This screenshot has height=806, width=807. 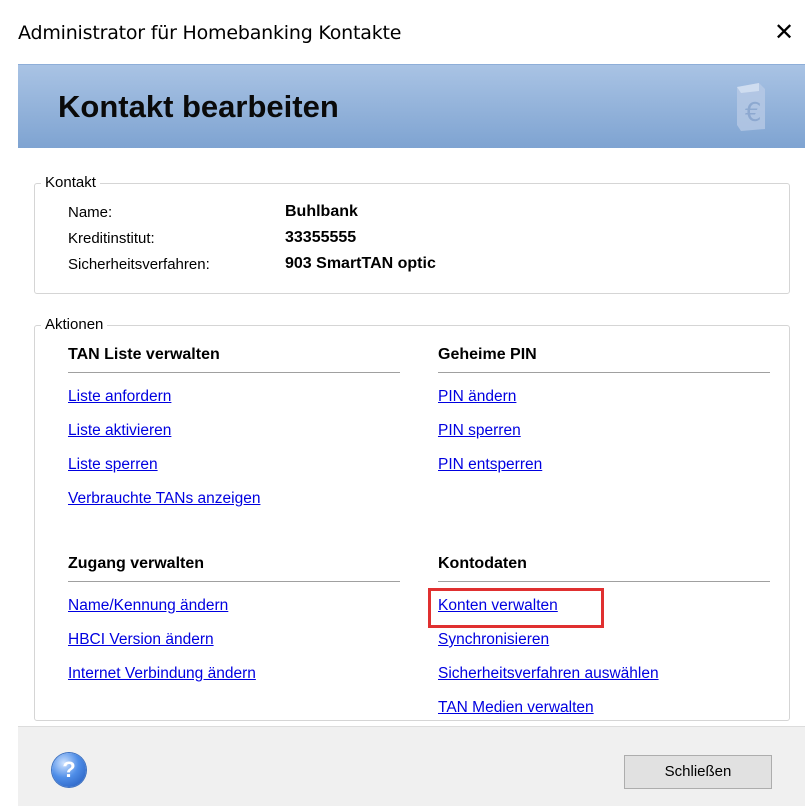 What do you see at coordinates (136, 563) in the screenshot?
I see `access-section-heading: Zugang verwalten` at bounding box center [136, 563].